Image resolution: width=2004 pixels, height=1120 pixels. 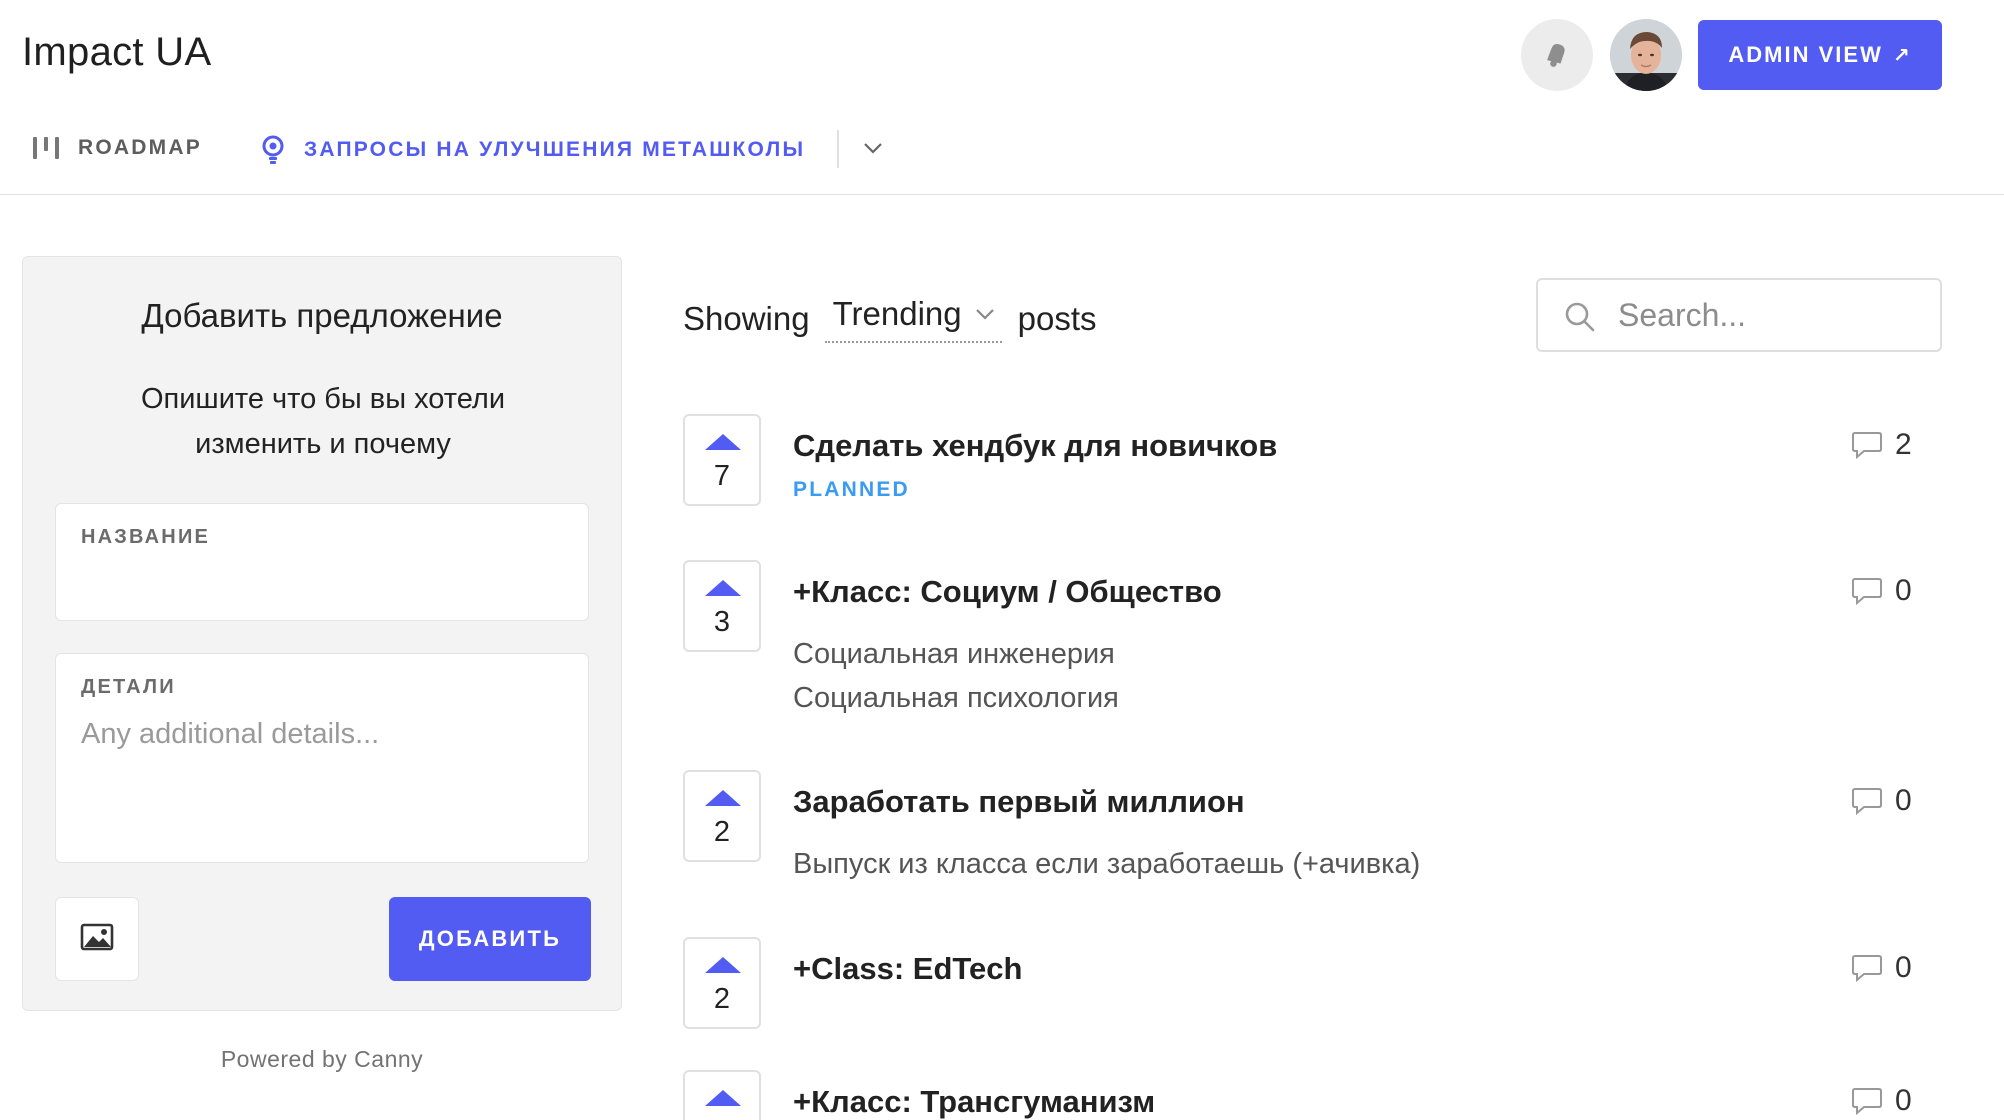 I want to click on sort-controls: Showing Trending posts, so click(x=890, y=319).